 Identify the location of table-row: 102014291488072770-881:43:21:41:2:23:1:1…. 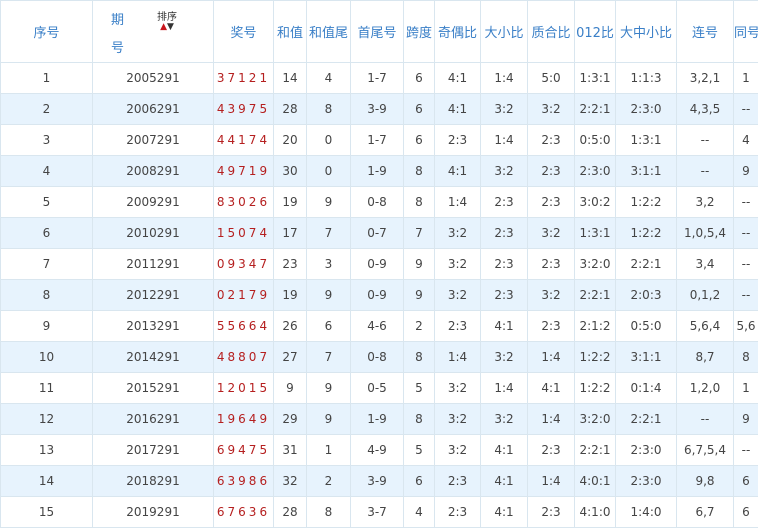
(379, 357).